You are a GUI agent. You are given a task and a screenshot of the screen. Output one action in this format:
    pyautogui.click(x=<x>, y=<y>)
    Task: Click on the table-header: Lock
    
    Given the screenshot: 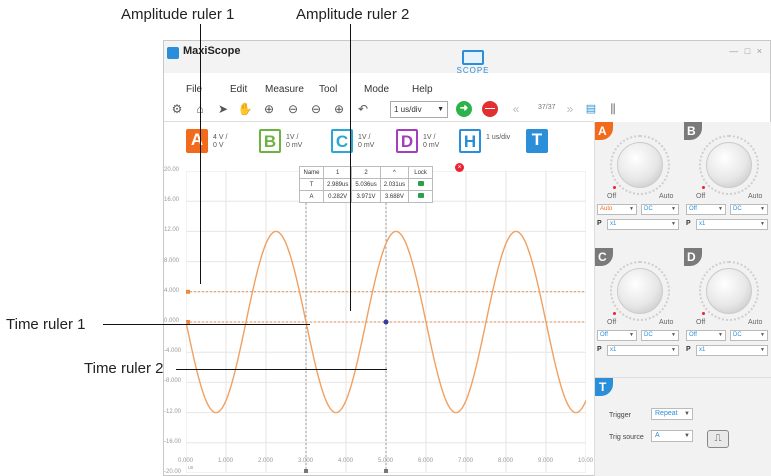 What is the action you would take?
    pyautogui.click(x=421, y=172)
    